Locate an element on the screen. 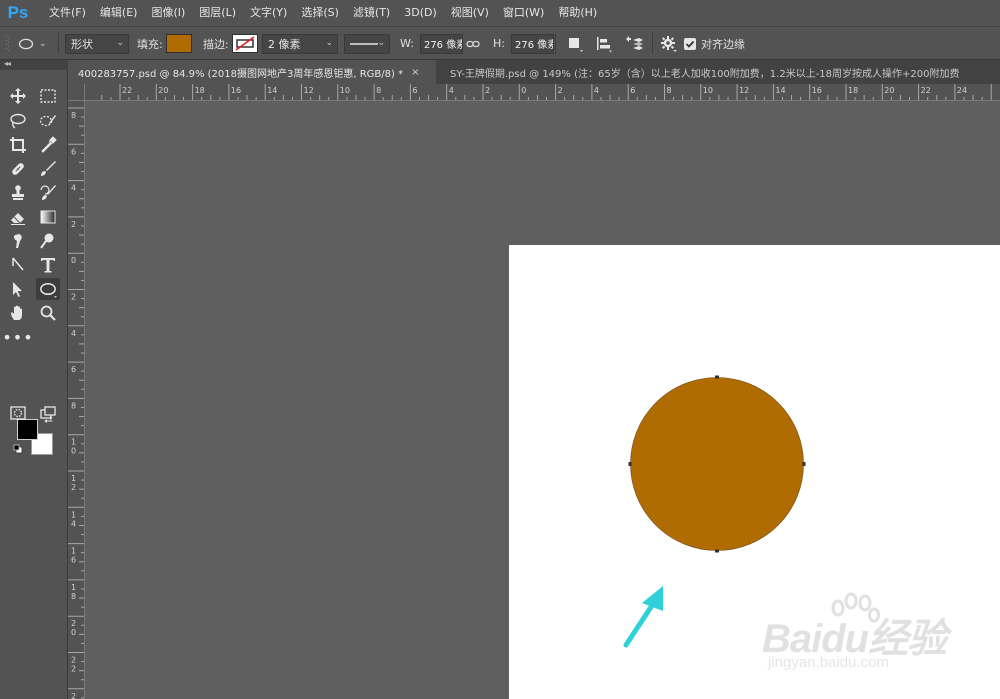 The image size is (1000, 699). mode-dropdown: 形状 ⌄ is located at coordinates (97, 43).